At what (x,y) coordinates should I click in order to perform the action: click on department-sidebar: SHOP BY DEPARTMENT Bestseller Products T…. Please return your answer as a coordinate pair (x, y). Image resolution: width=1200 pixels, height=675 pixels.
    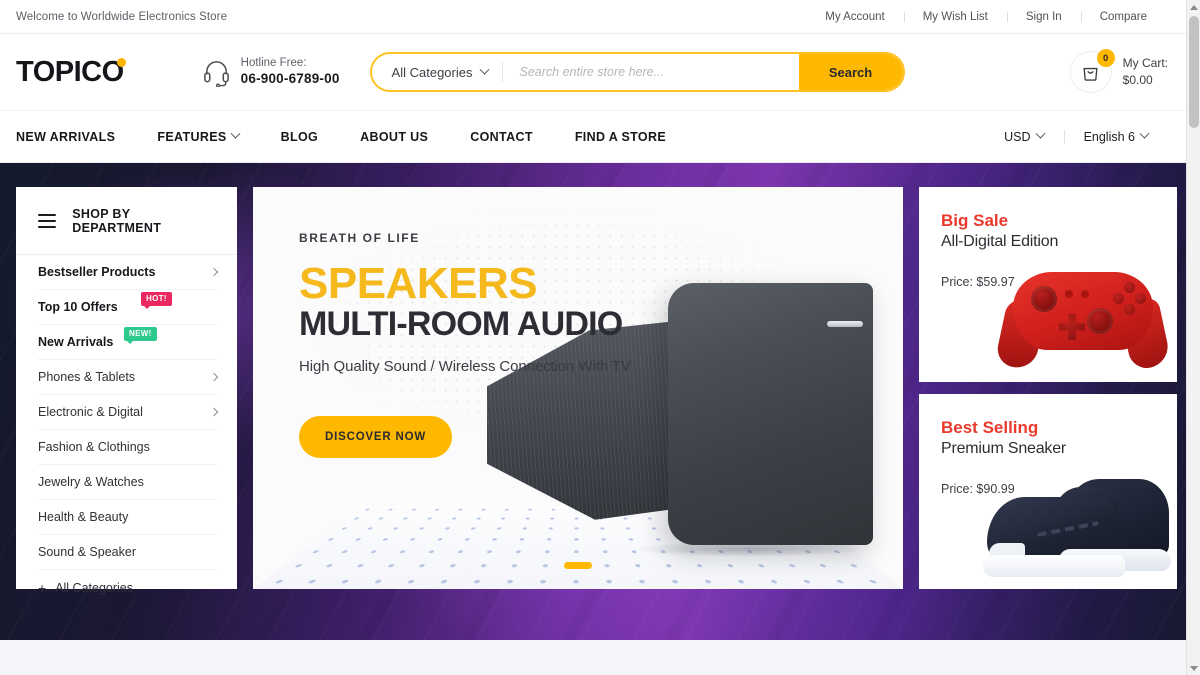
    Looking at the image, I should click on (126, 391).